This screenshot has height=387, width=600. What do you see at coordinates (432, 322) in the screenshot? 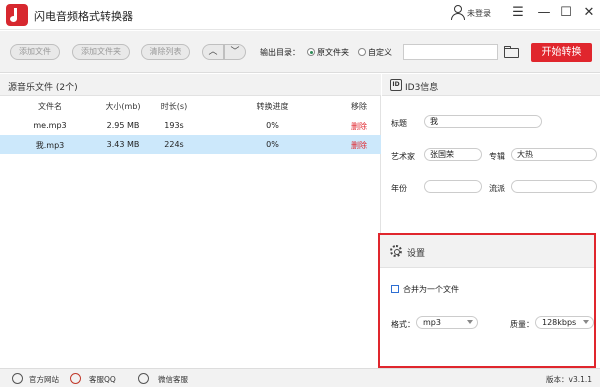
I see `format-value: mp3` at bounding box center [432, 322].